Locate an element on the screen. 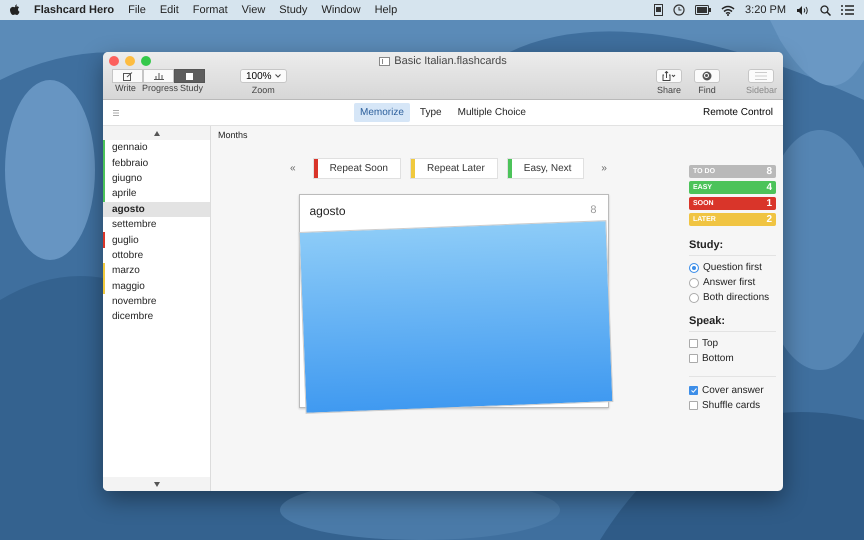 Image resolution: width=864 pixels, height=540 pixels. card-list-item: febbraio is located at coordinates (156, 163).